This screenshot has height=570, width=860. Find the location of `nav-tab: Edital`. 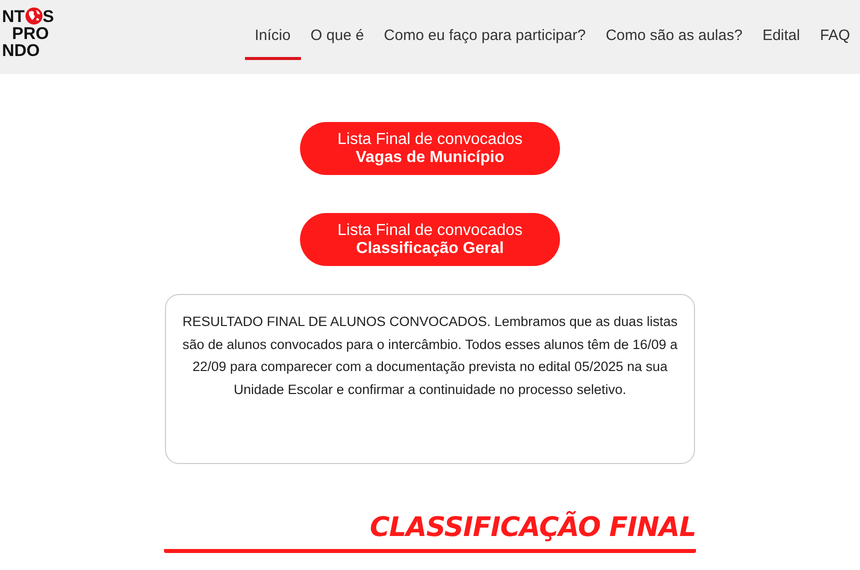

nav-tab: Edital is located at coordinates (781, 30).